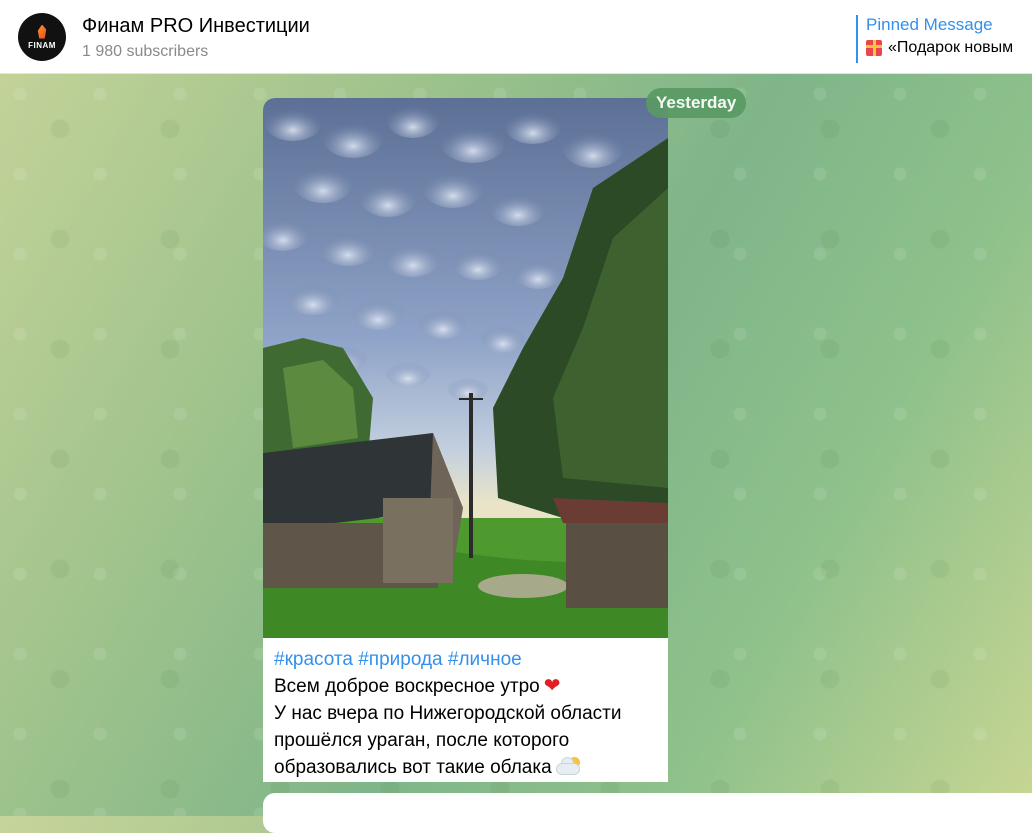  I want to click on hashtag-link: #природа, so click(400, 659).